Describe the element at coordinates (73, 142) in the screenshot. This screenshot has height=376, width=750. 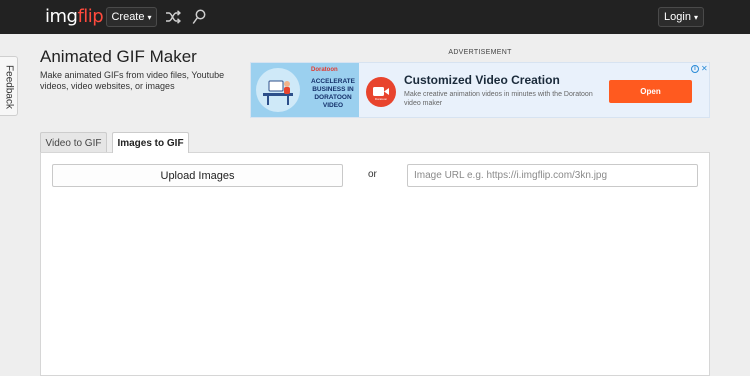
I see `tab-video-to-gif: Video to GIF` at that location.